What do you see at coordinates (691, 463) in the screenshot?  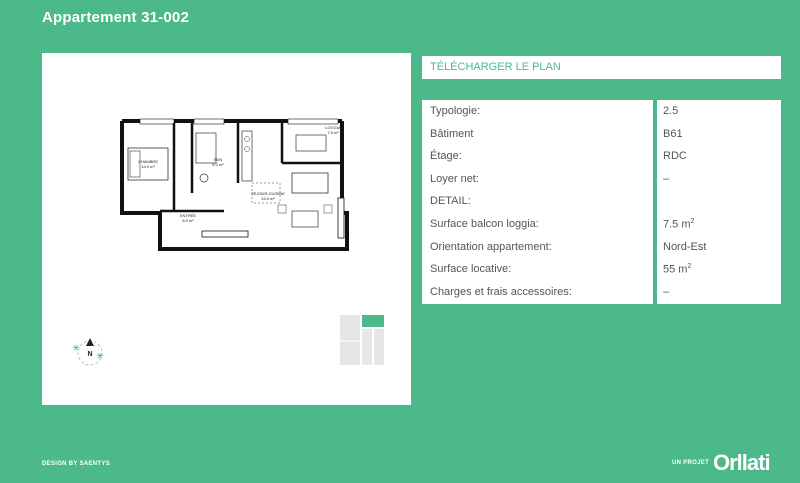 I see `project-label: UN PROJET` at bounding box center [691, 463].